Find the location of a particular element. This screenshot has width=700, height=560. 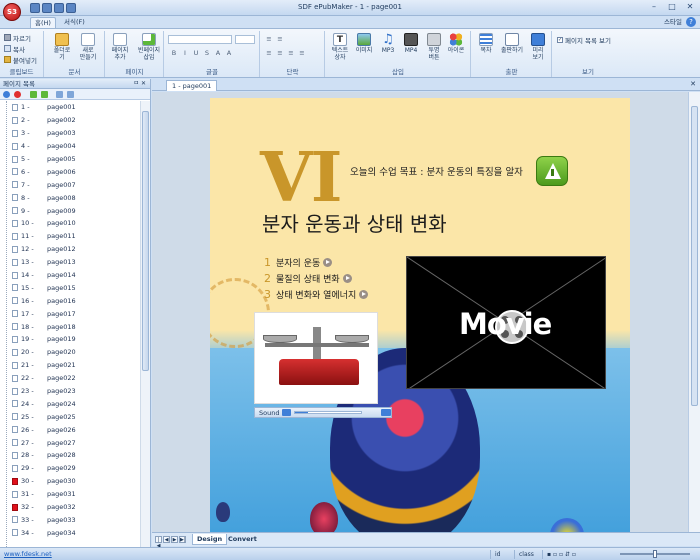

toc-item: 2 물질의 상태 변화 is located at coordinates (316, 278).